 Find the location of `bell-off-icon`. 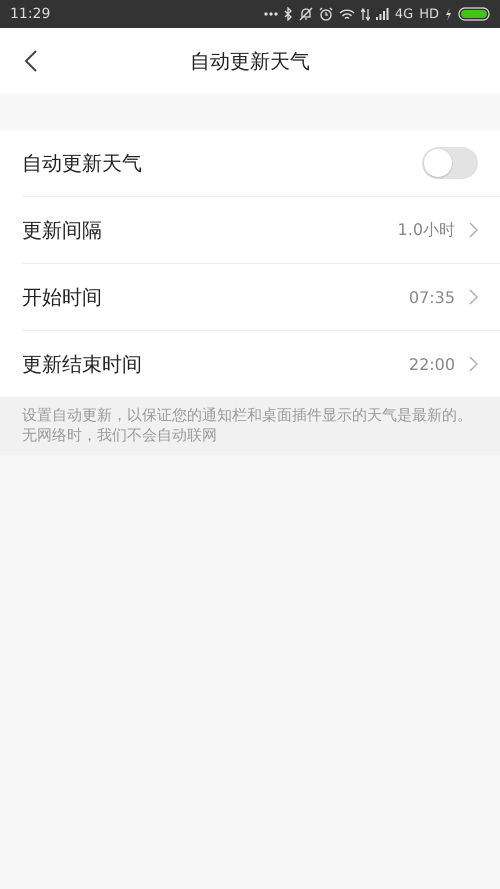

bell-off-icon is located at coordinates (305, 14).